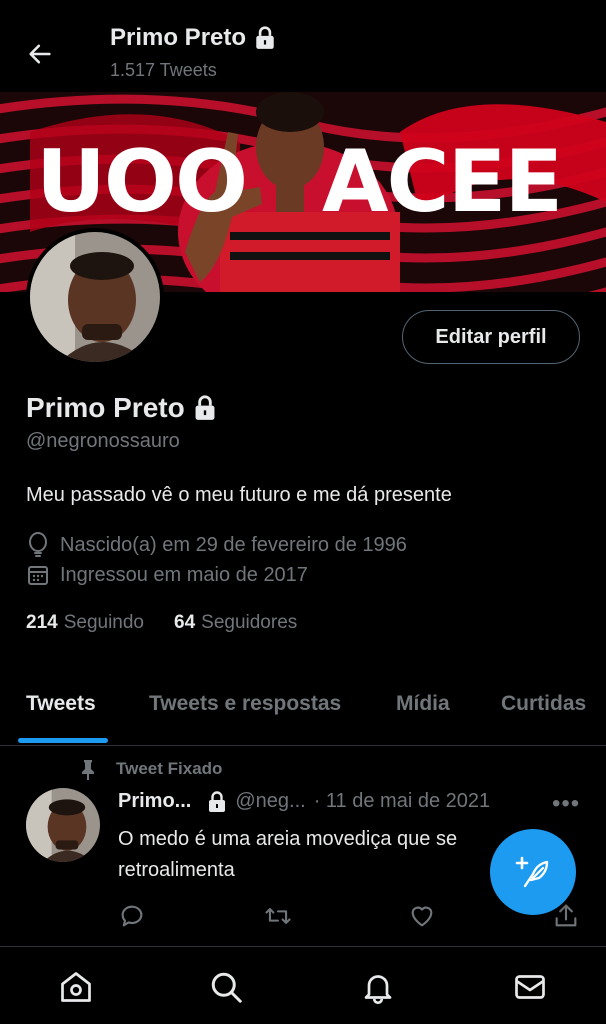  What do you see at coordinates (178, 37) in the screenshot?
I see `header-name: Primo Preto` at bounding box center [178, 37].